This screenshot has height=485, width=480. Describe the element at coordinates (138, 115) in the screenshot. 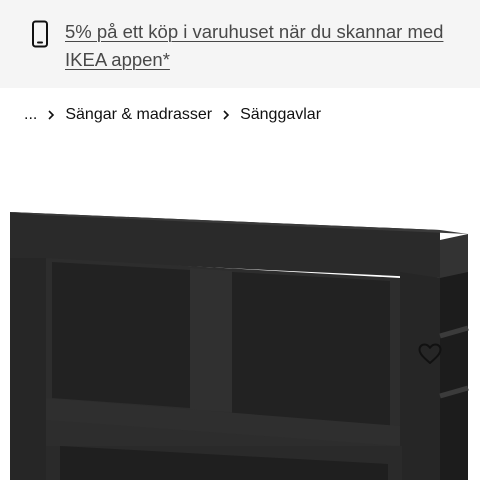

I see `breadcrumb-item-beds-mattresses: Sängar & madrasser` at that location.